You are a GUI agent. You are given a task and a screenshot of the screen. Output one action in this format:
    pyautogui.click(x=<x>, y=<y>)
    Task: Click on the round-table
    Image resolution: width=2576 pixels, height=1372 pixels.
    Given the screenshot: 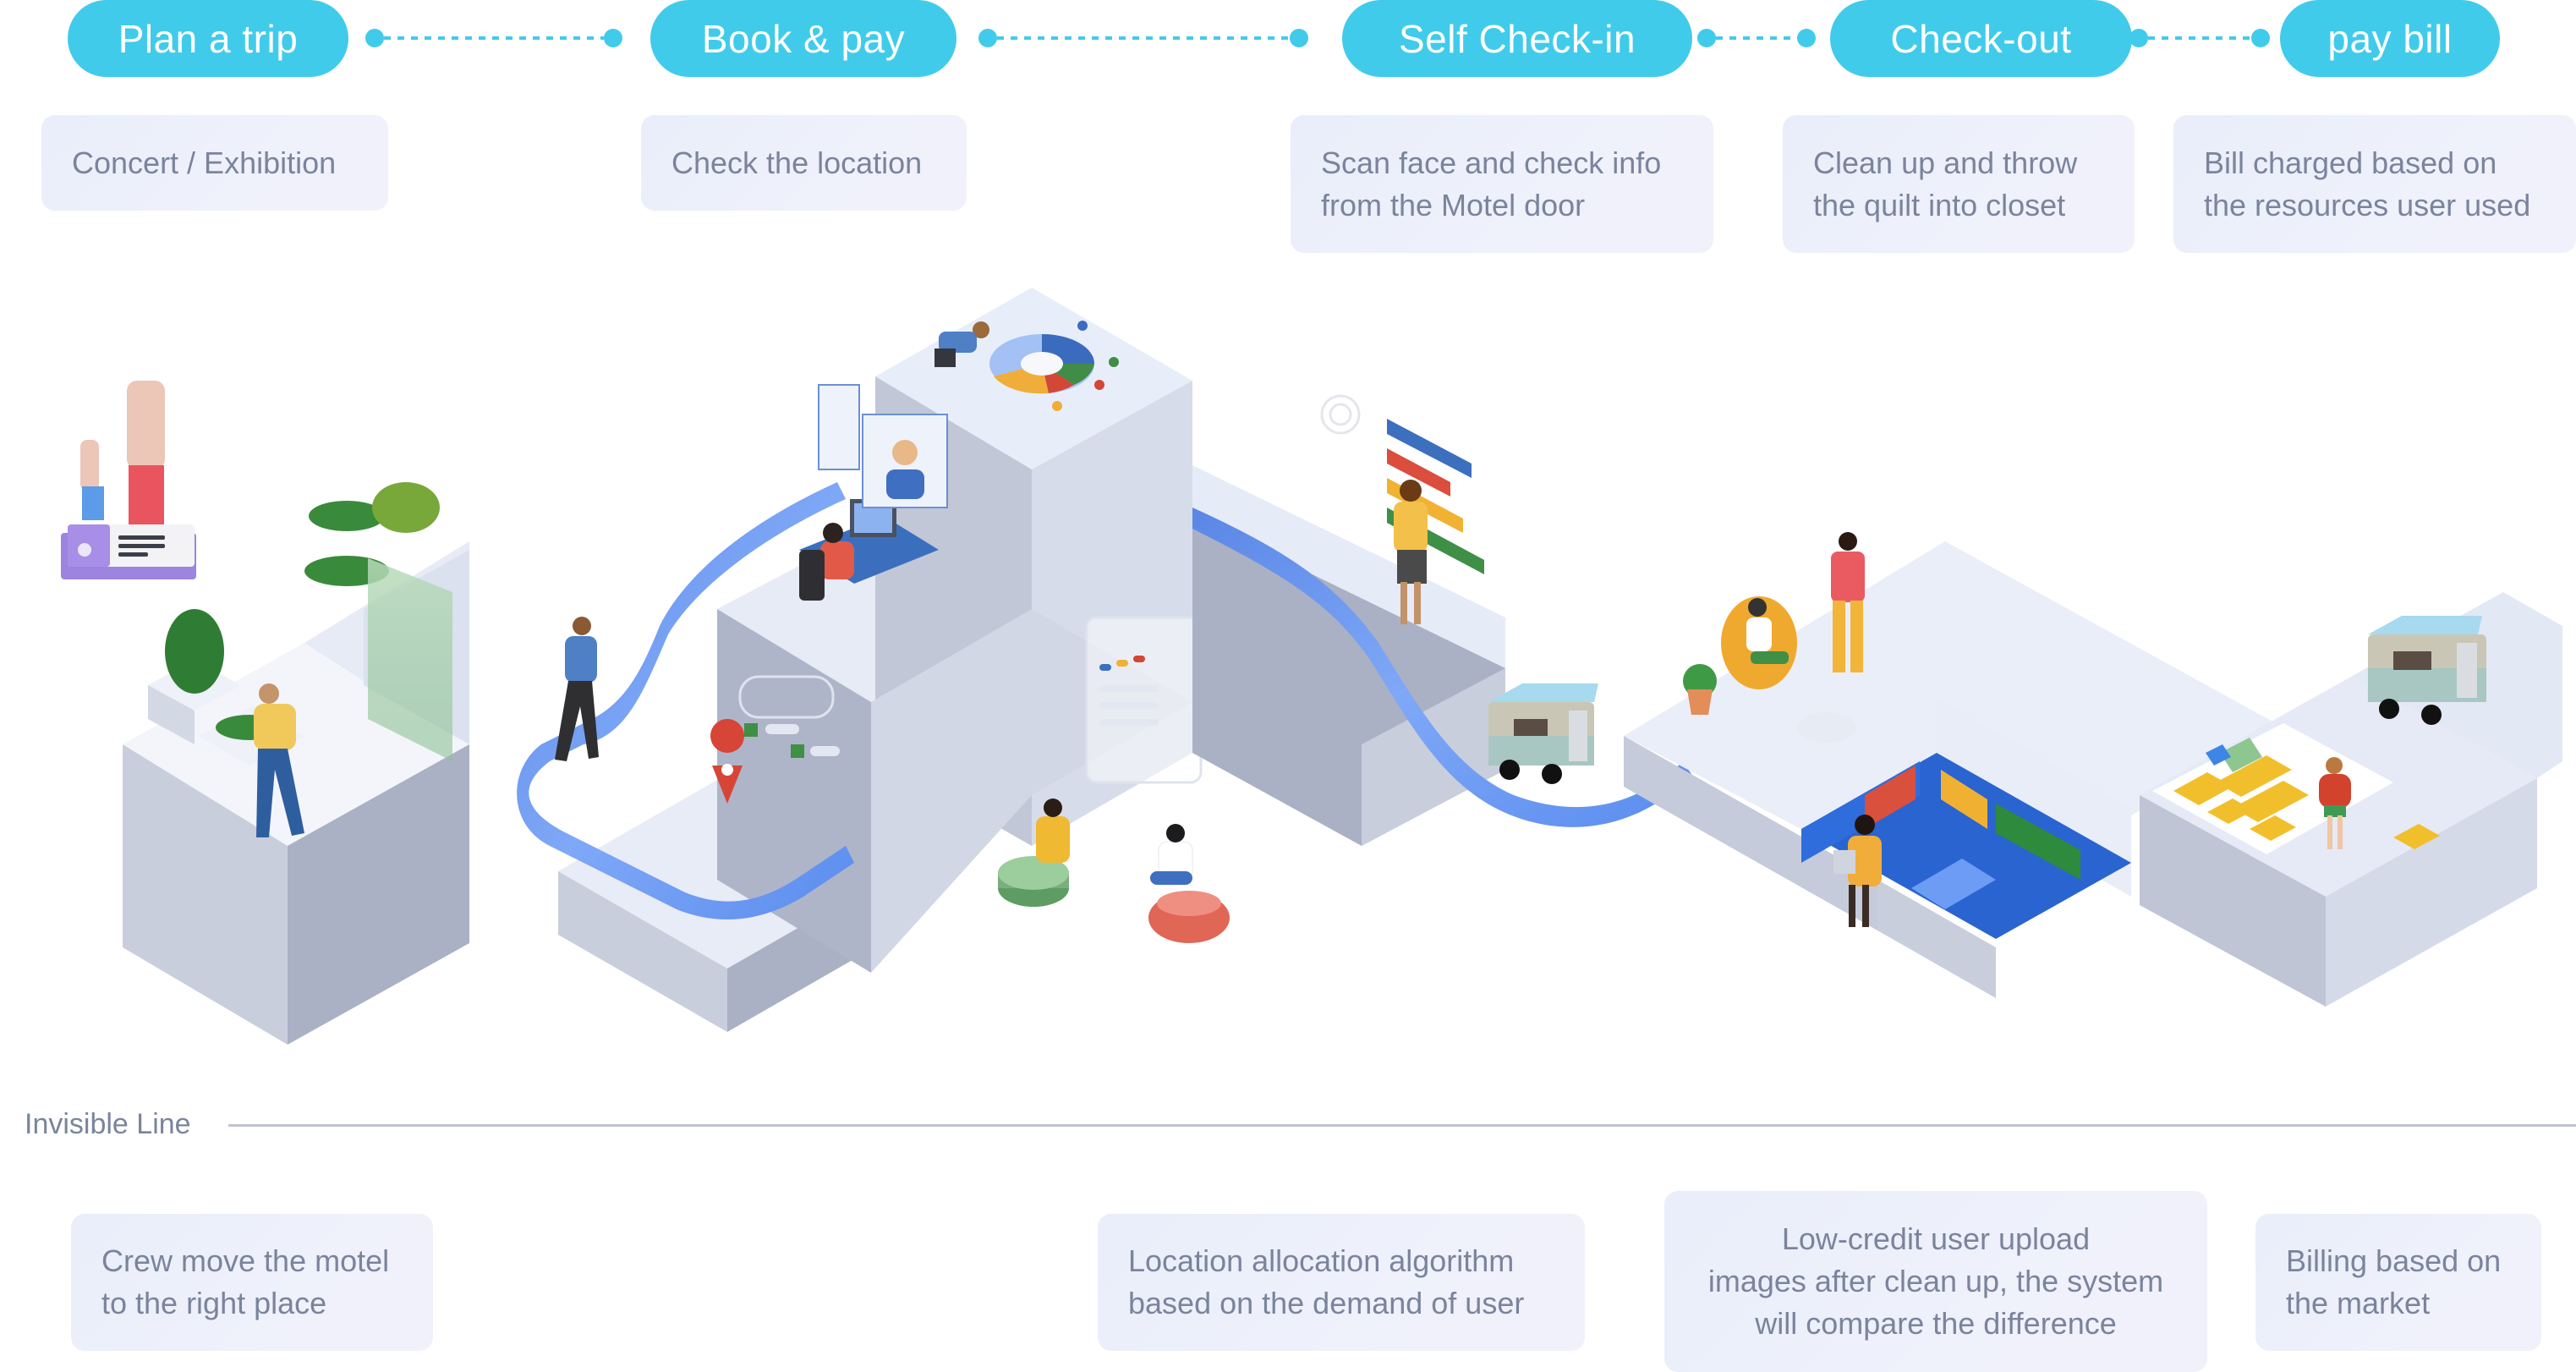 What is the action you would take?
    pyautogui.click(x=1826, y=727)
    